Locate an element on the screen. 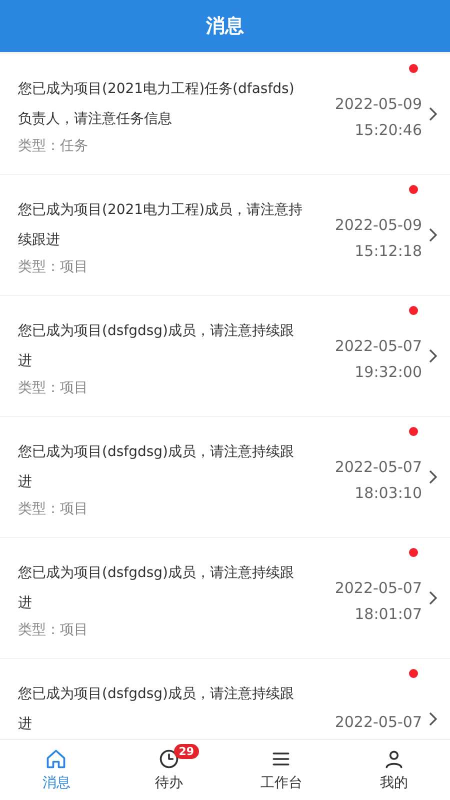 Image resolution: width=450 pixels, height=800 pixels. tab-item: 29 待办 is located at coordinates (168, 770).